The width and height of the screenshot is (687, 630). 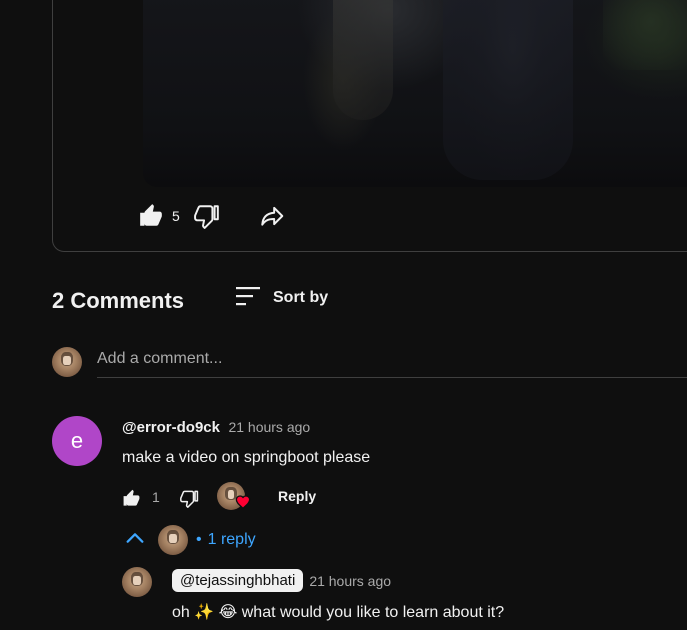 What do you see at coordinates (252, 498) in the screenshot?
I see `comment-actions: 1 Reply` at bounding box center [252, 498].